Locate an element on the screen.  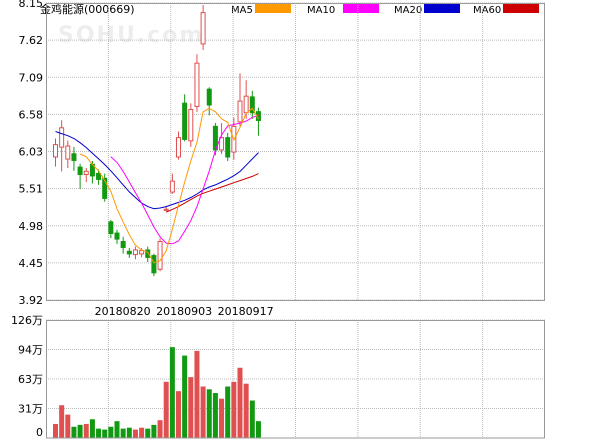
legend-ma60-label: MA60 is located at coordinates (487, 10).